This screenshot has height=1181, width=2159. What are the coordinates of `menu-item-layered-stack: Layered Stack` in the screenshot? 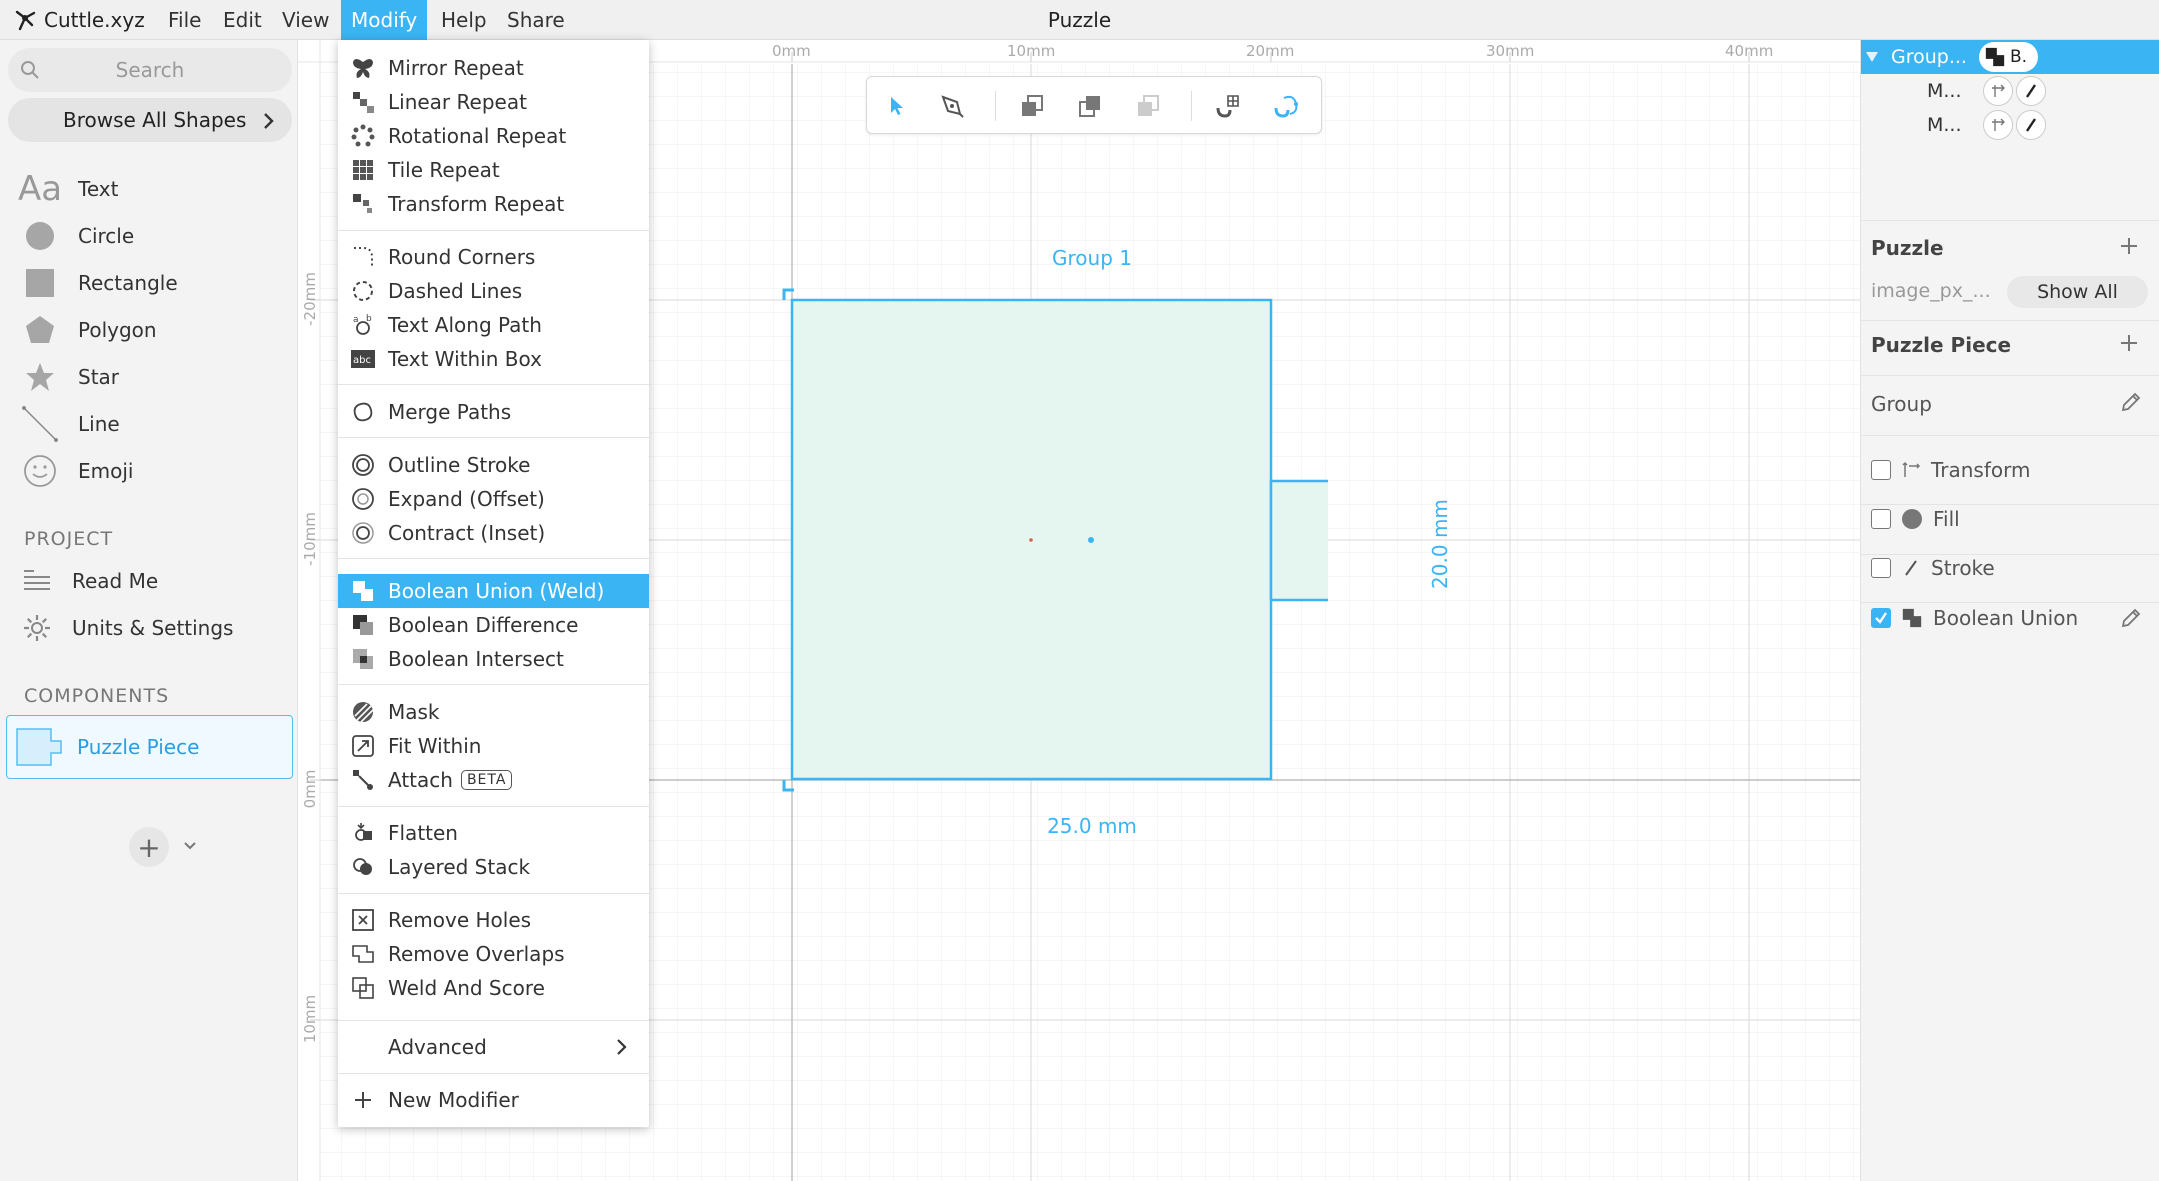 It's located at (493, 867).